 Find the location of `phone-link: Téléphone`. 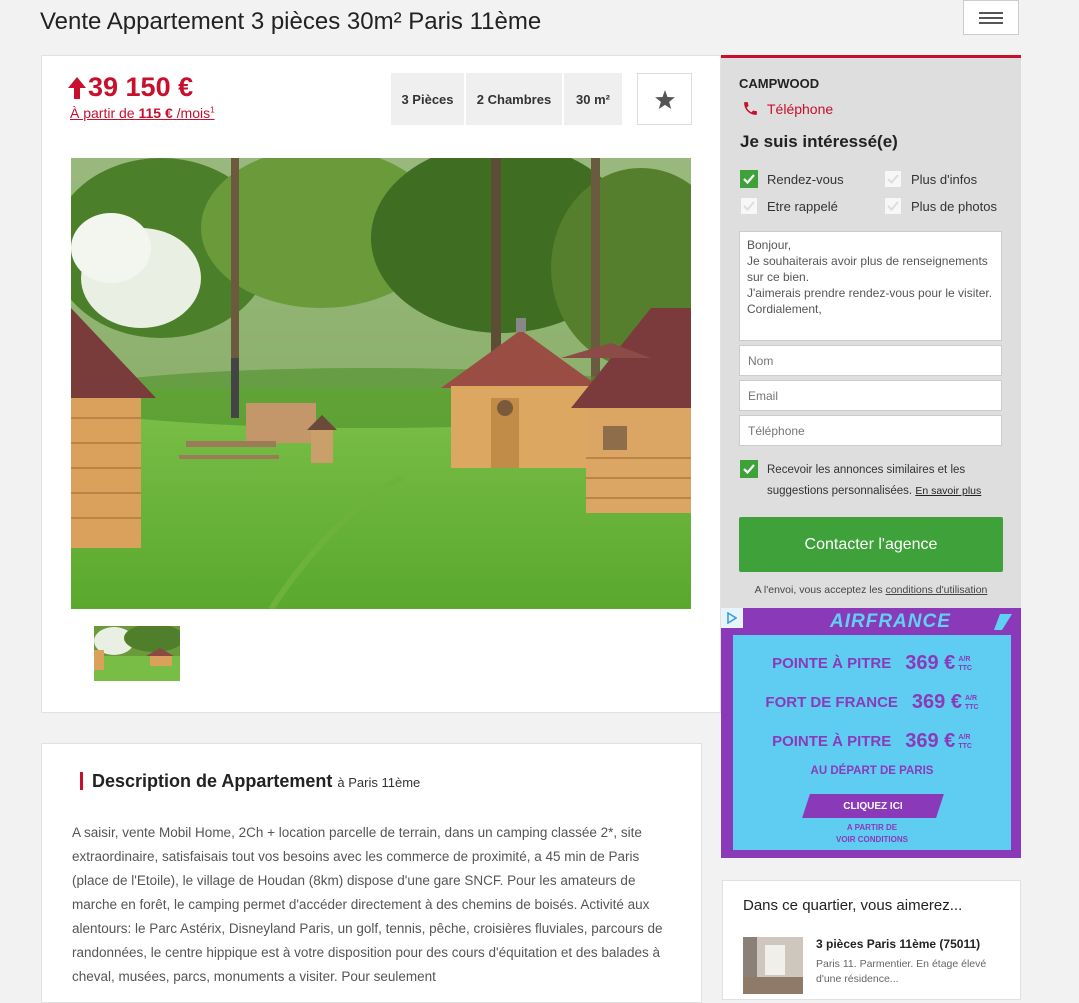

phone-link: Téléphone is located at coordinates (787, 108).